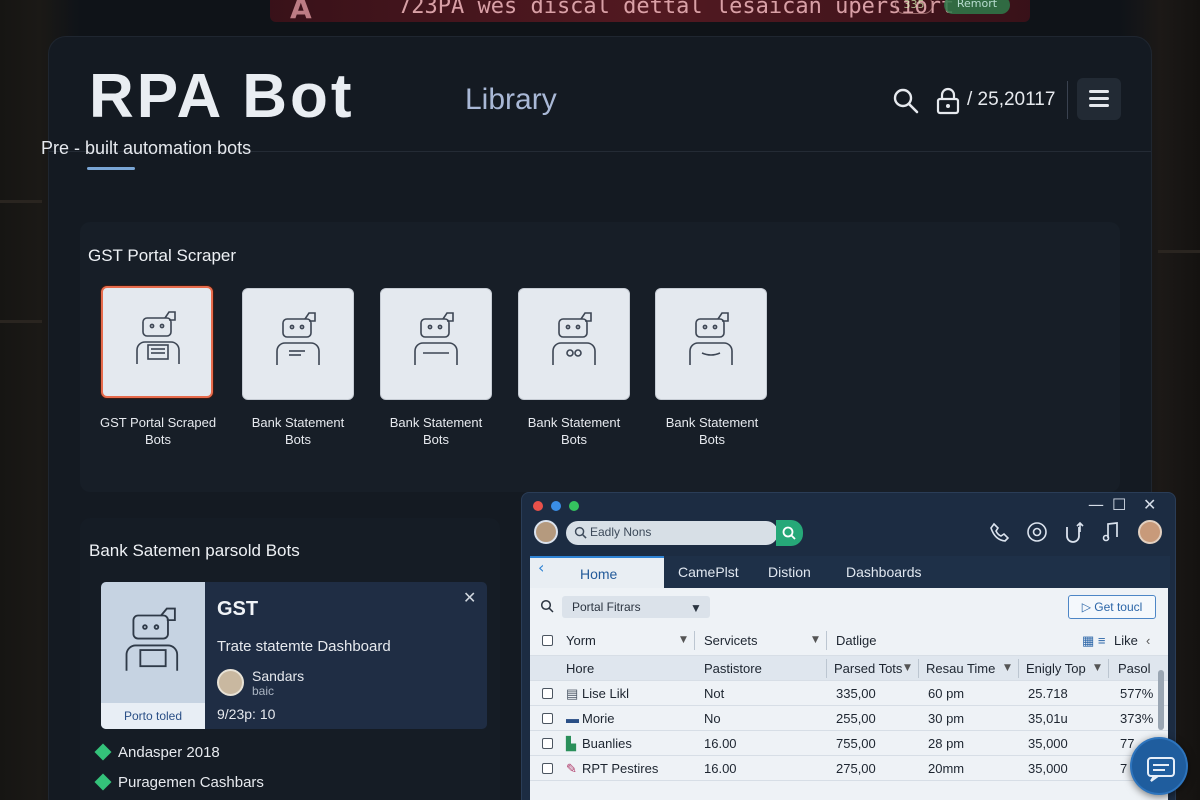  Describe the element at coordinates (581, 640) in the screenshot. I see `toolbar-col: Yorm` at that location.